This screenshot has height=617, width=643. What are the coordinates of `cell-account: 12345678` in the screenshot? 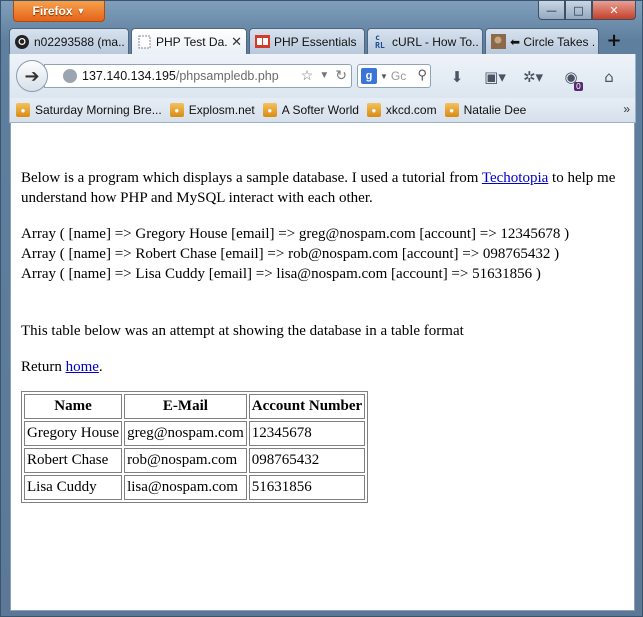 It's located at (307, 433).